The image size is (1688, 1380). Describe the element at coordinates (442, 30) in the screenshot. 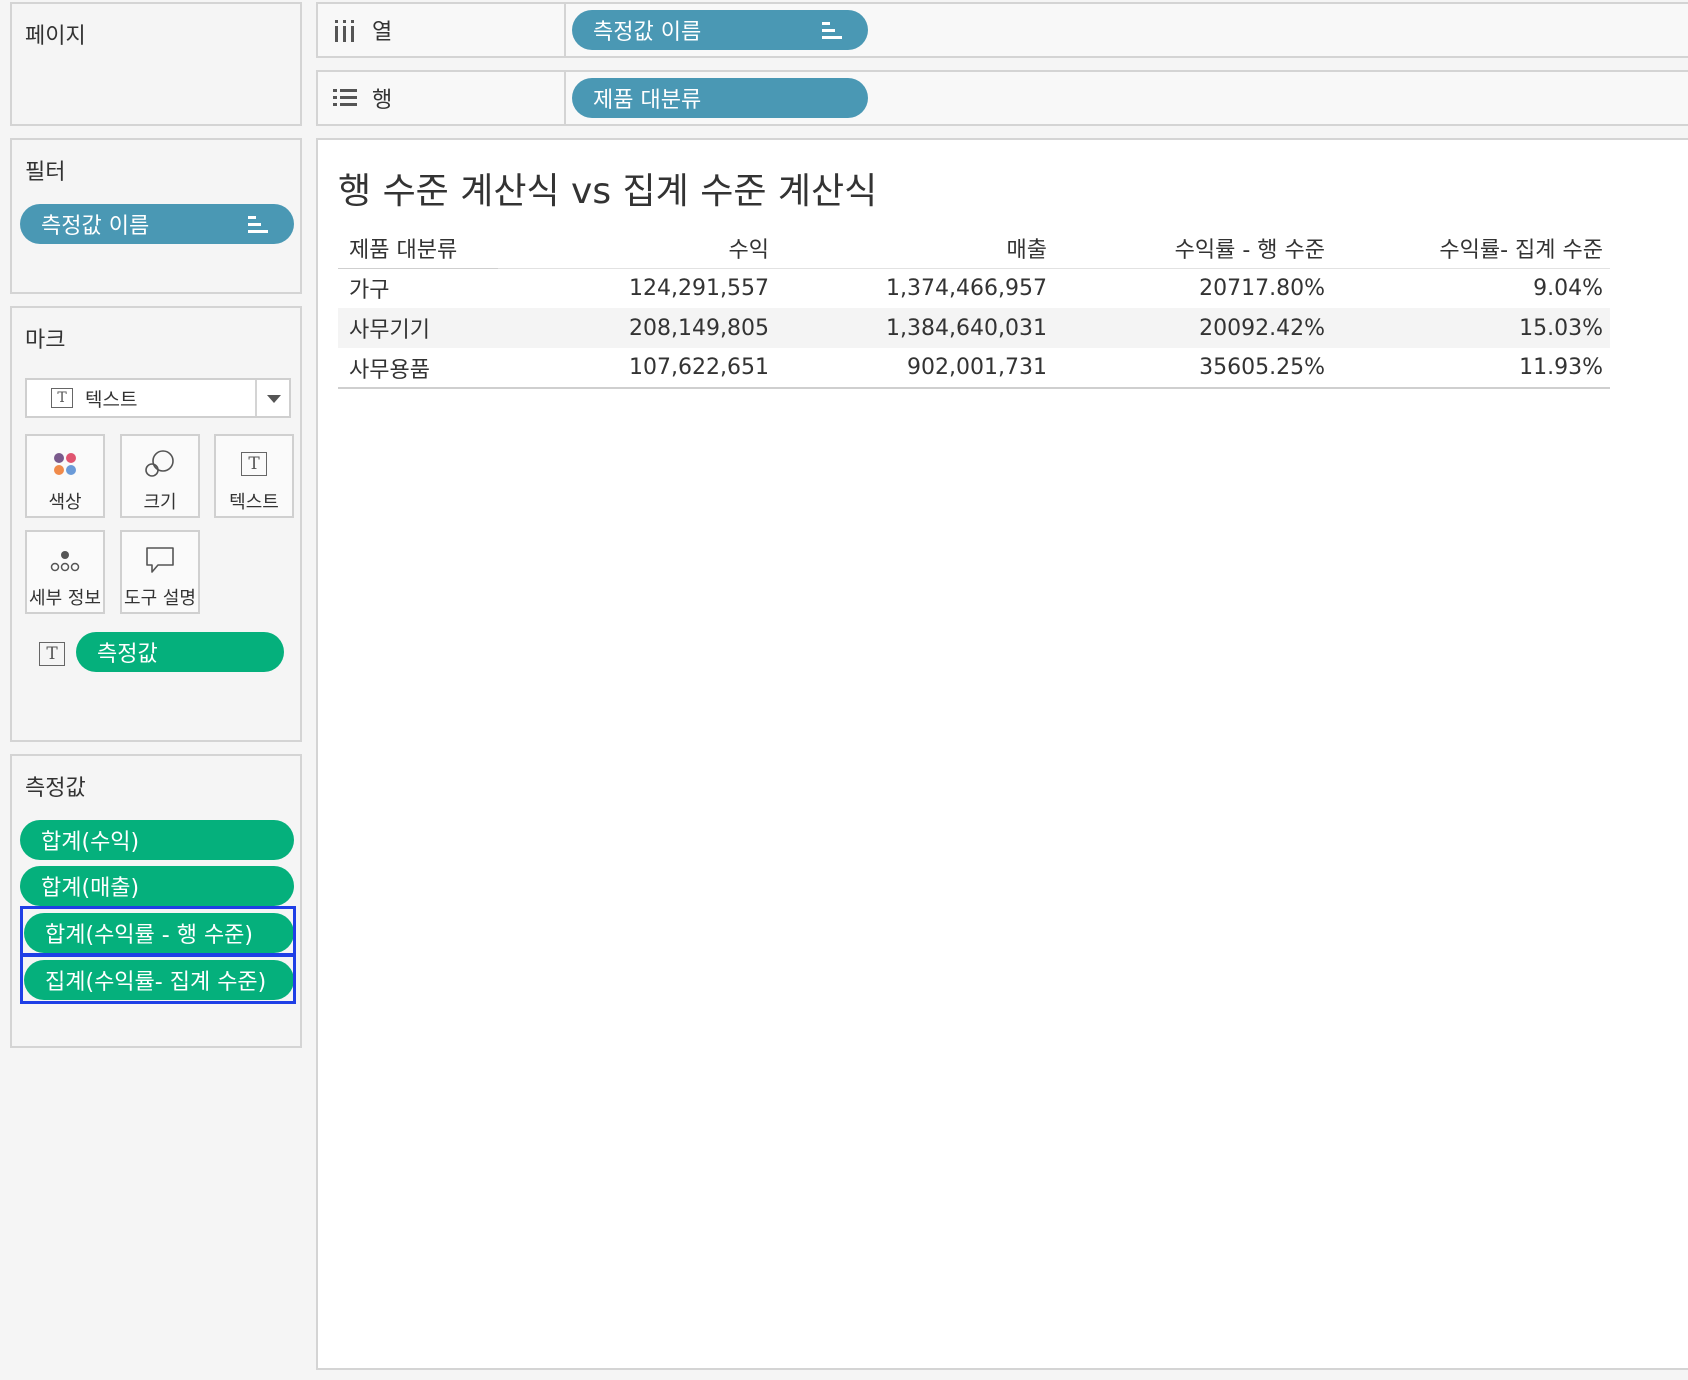

I see `columns-shelf-label: 열` at that location.